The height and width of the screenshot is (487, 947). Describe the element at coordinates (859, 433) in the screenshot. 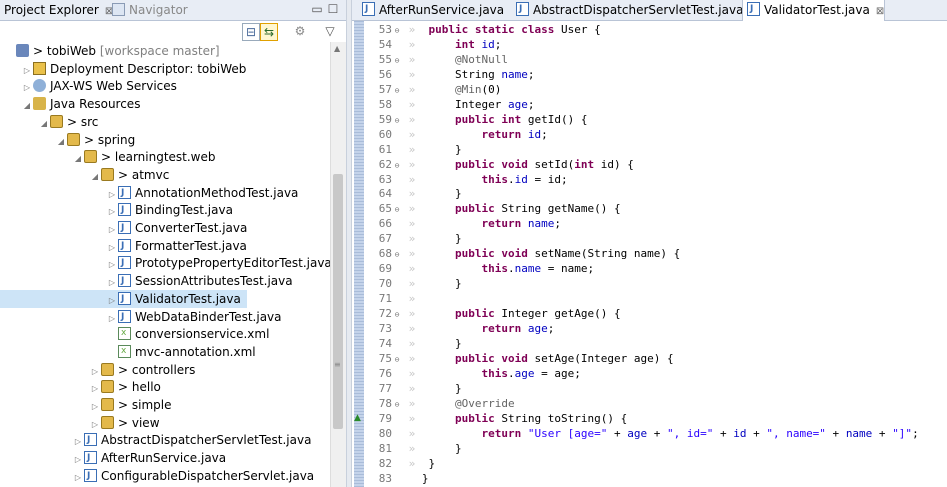

I see `code-token: name` at that location.